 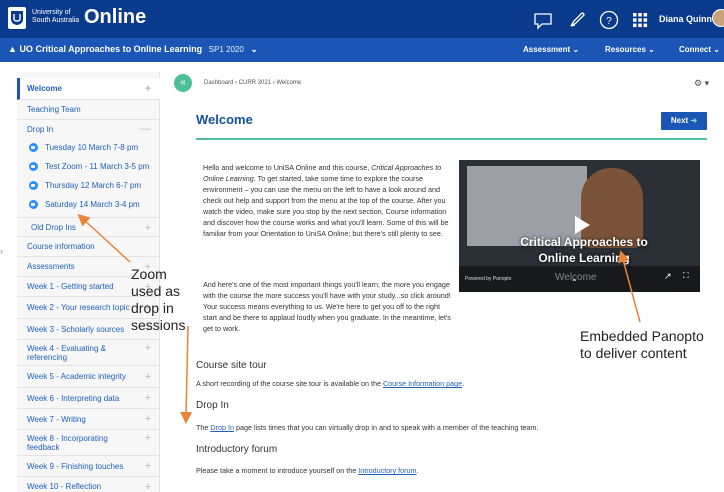 What do you see at coordinates (629, 286) in the screenshot?
I see `arrow-to-video` at bounding box center [629, 286].